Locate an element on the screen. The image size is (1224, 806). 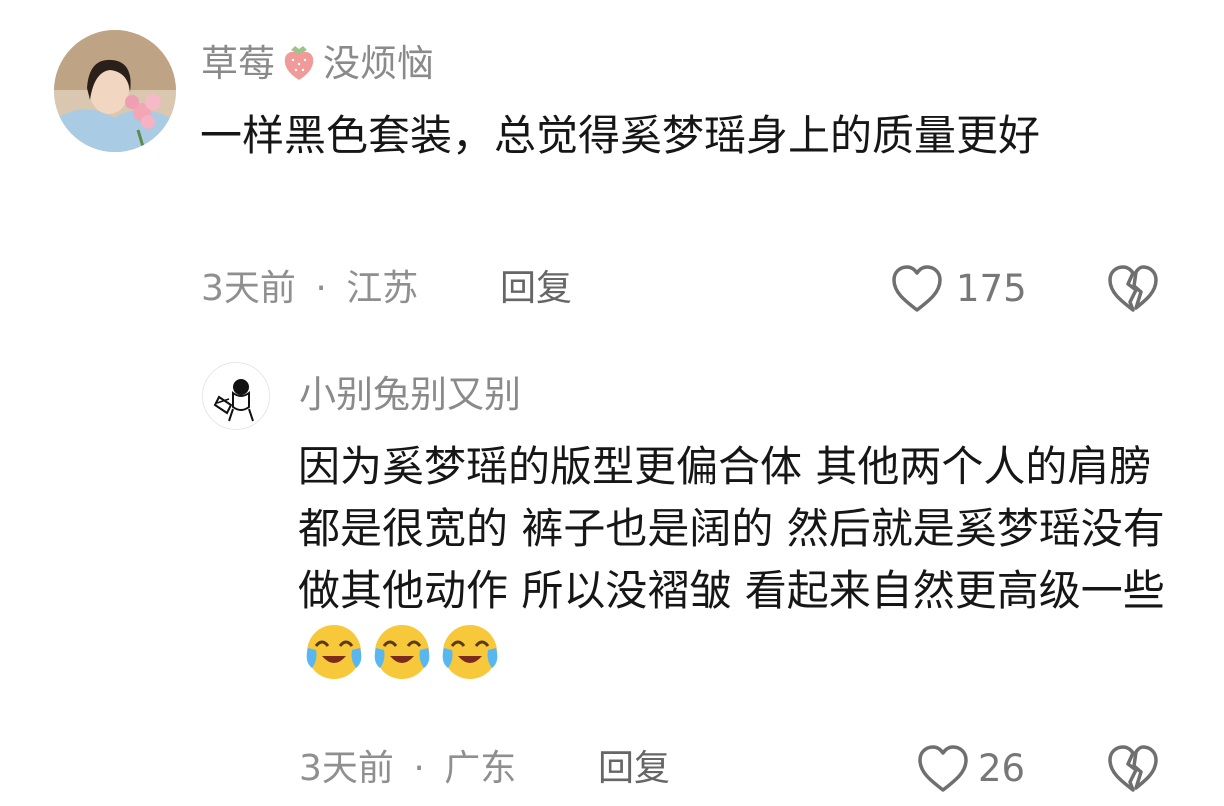
comment-text: 一样黑色套装，总觉得奚梦瑶身上的质量更好 is located at coordinates (620, 135).